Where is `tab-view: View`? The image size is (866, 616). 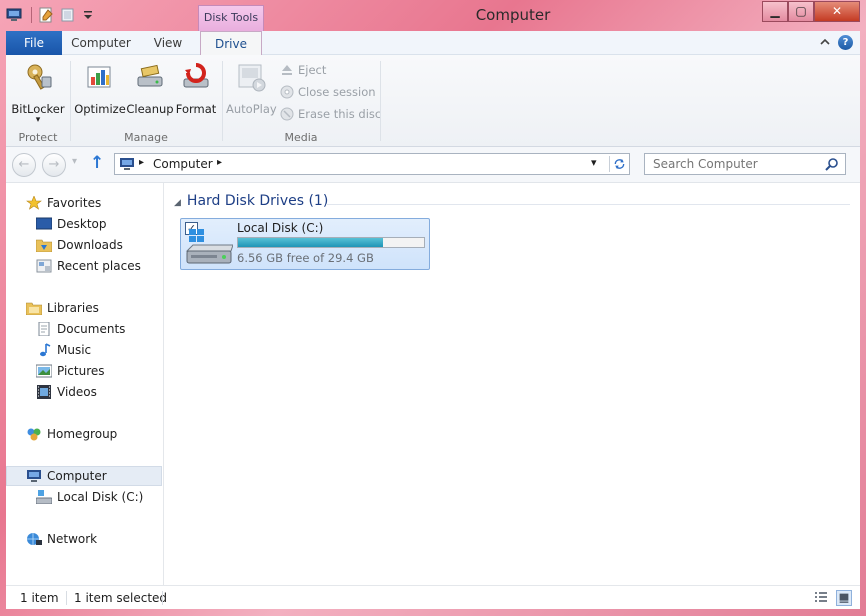 tab-view: View is located at coordinates (168, 43).